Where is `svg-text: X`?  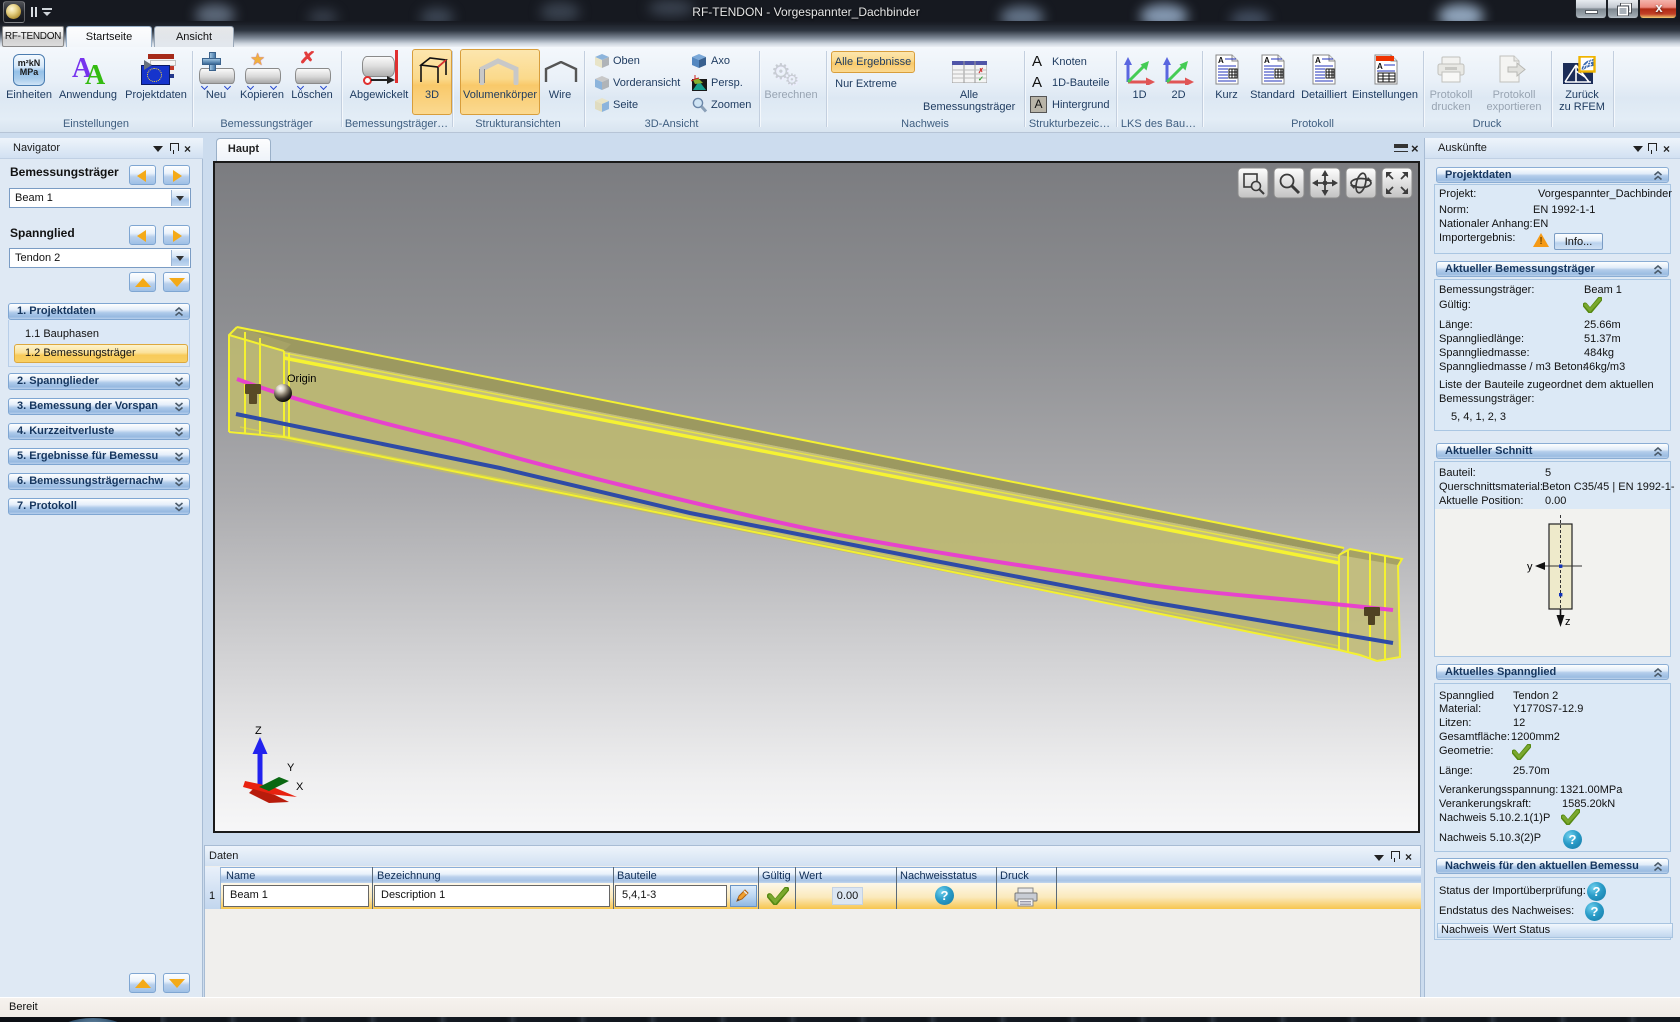 svg-text: X is located at coordinates (300, 787).